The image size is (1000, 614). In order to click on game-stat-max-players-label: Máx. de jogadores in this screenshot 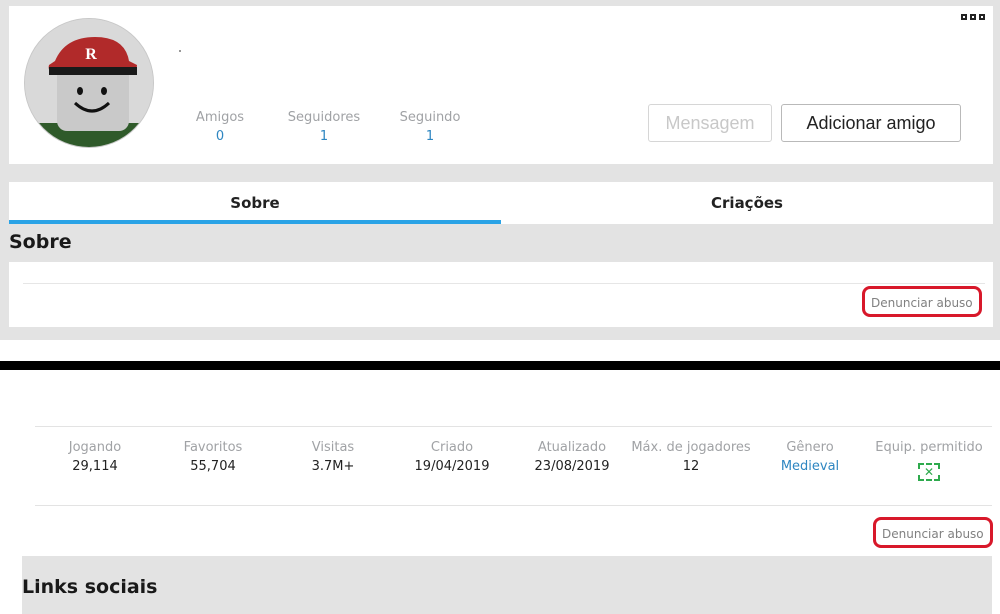, I will do `click(691, 447)`.